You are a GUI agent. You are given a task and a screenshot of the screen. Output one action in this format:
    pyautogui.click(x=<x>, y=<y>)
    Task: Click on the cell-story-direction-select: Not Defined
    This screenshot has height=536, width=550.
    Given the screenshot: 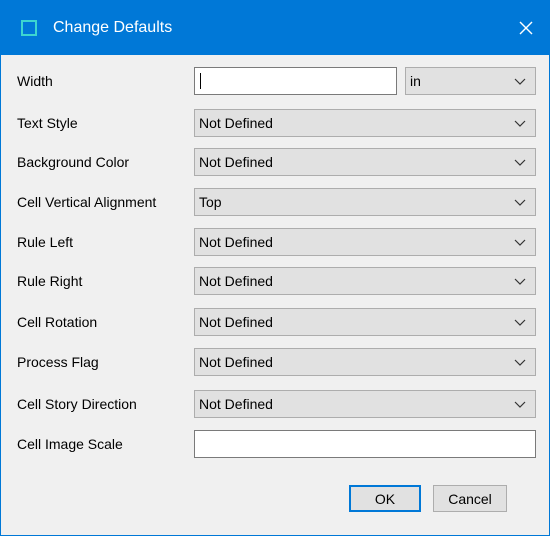 What is the action you would take?
    pyautogui.click(x=365, y=404)
    